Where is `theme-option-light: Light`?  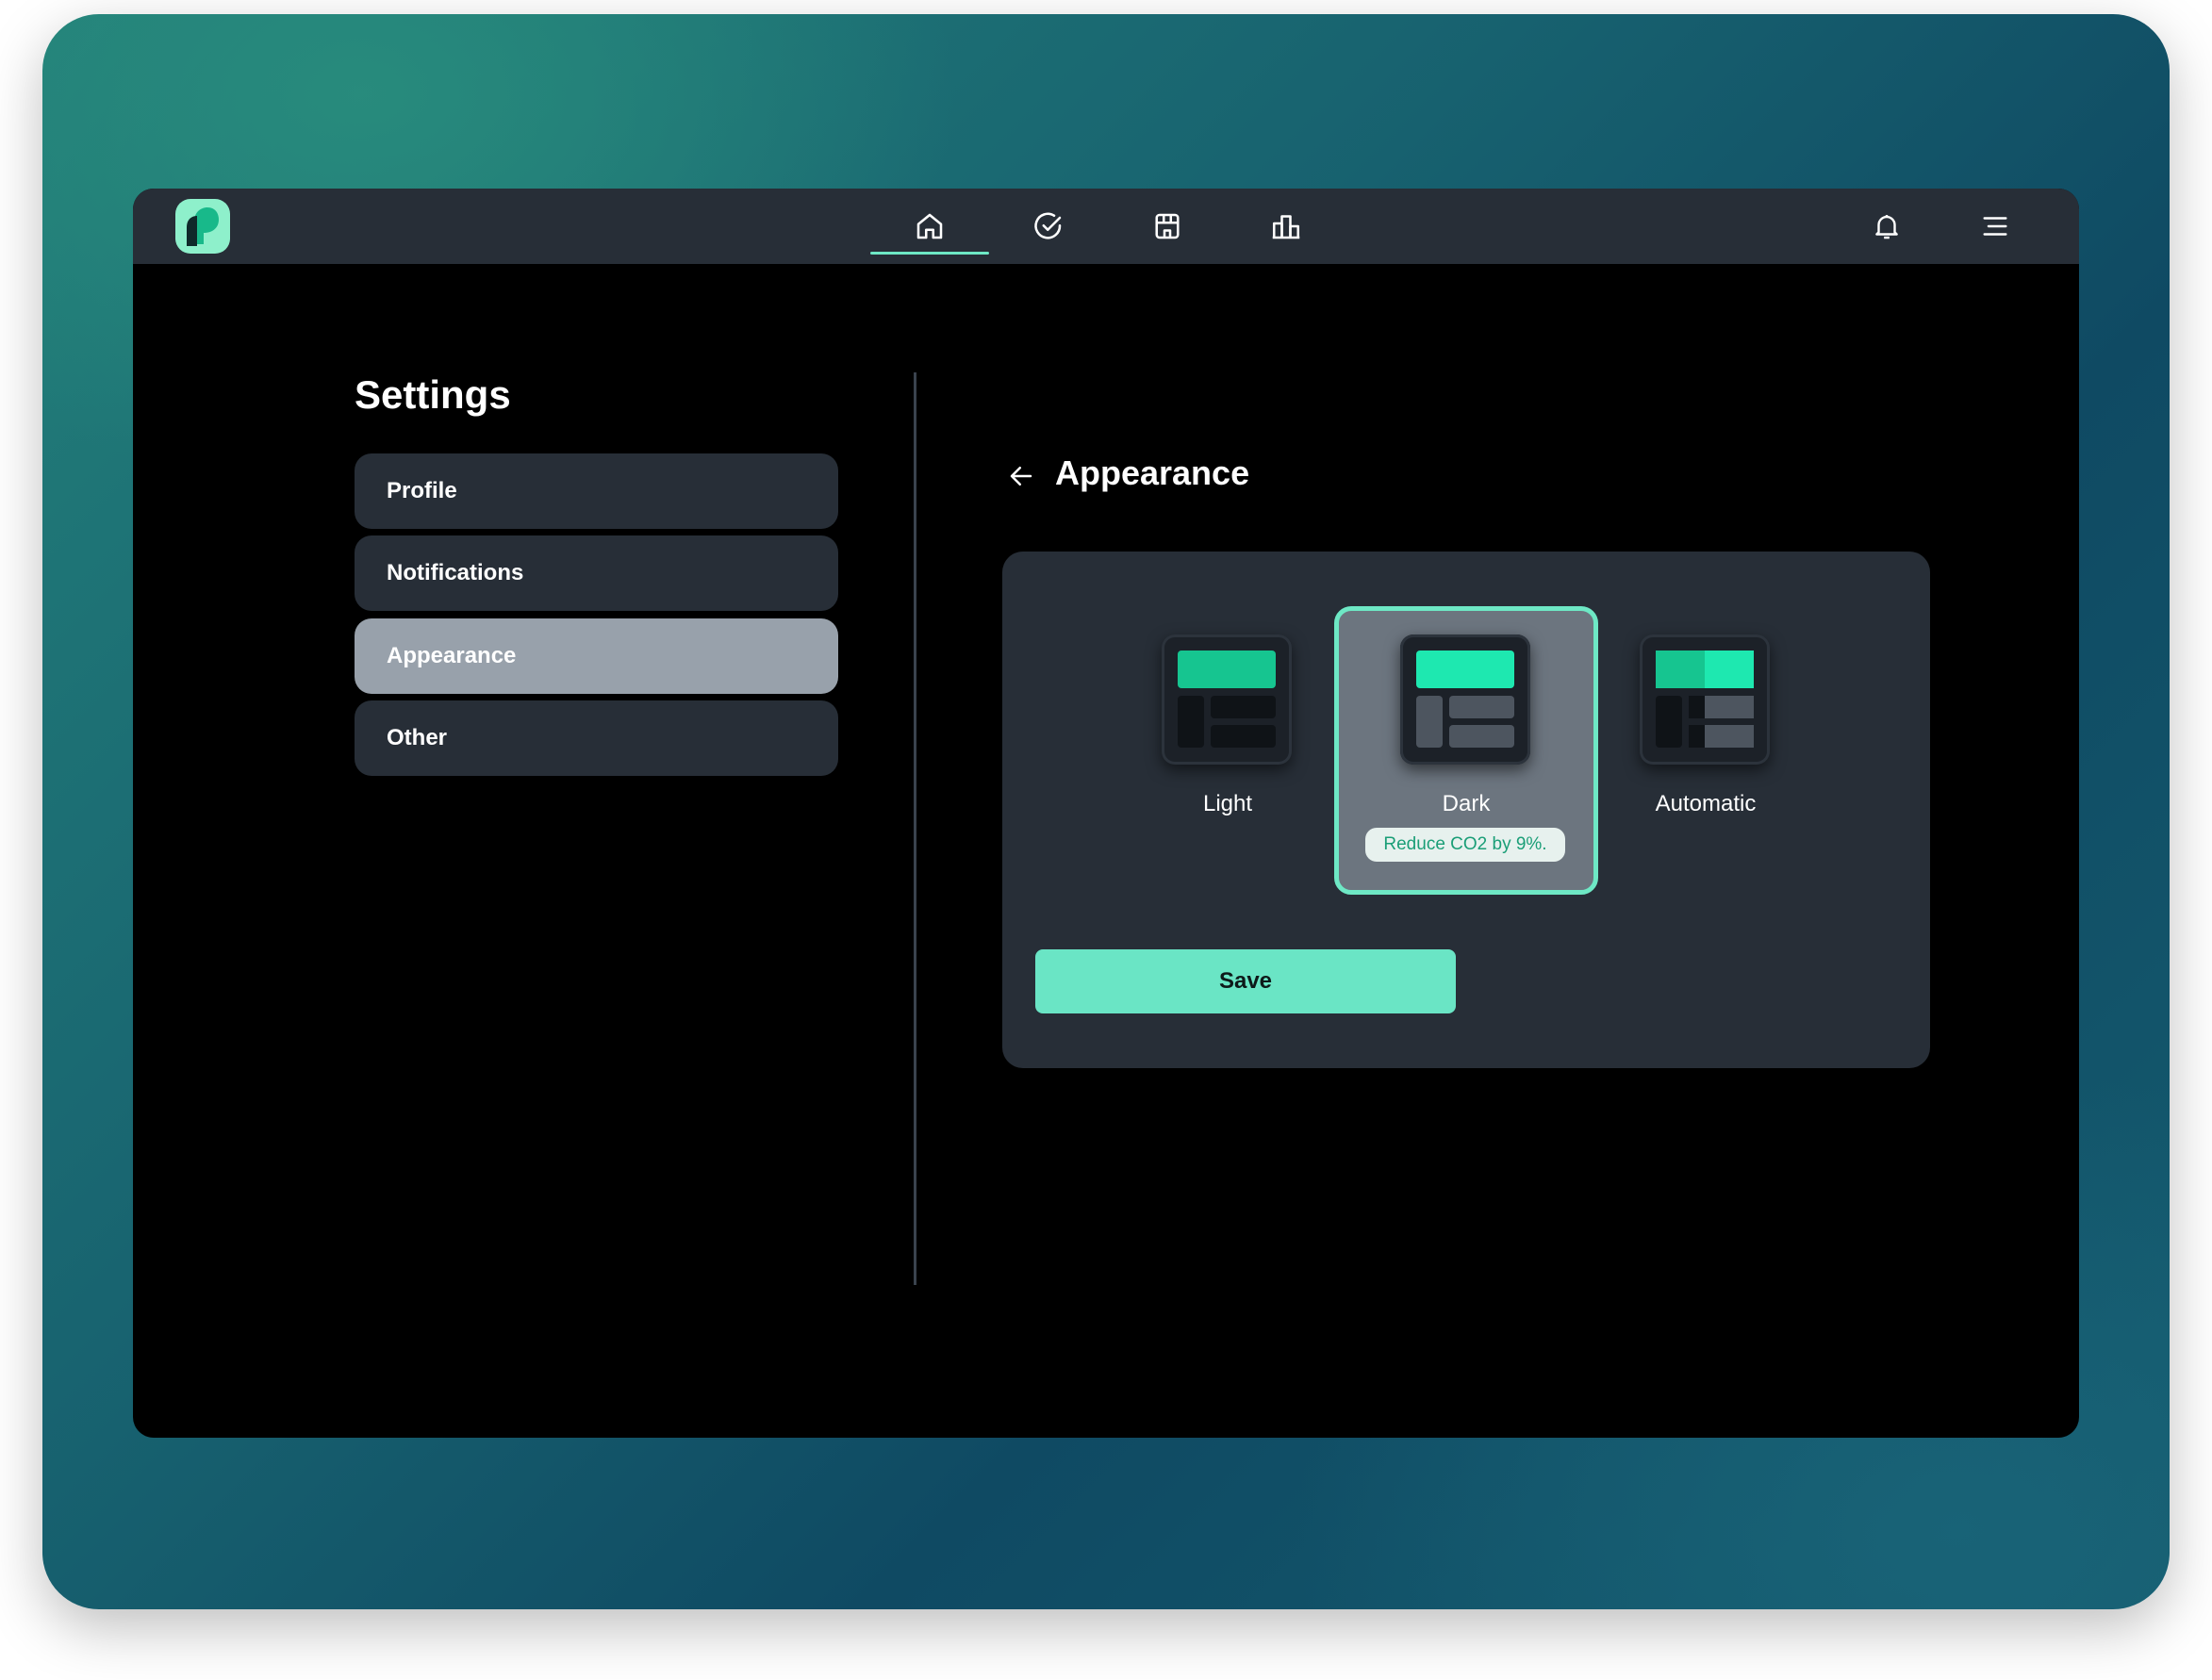
theme-option-light: Light is located at coordinates (1228, 750).